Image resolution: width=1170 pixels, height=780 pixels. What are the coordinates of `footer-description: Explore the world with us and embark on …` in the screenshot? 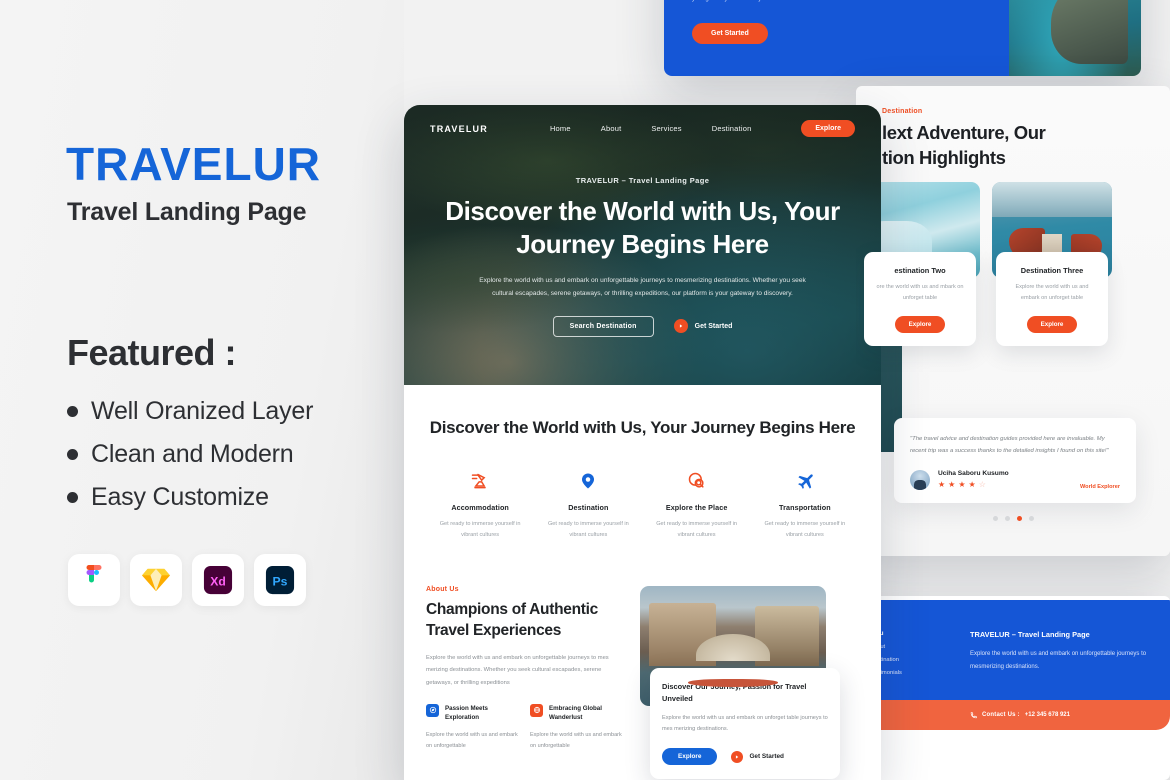 It's located at (1058, 660).